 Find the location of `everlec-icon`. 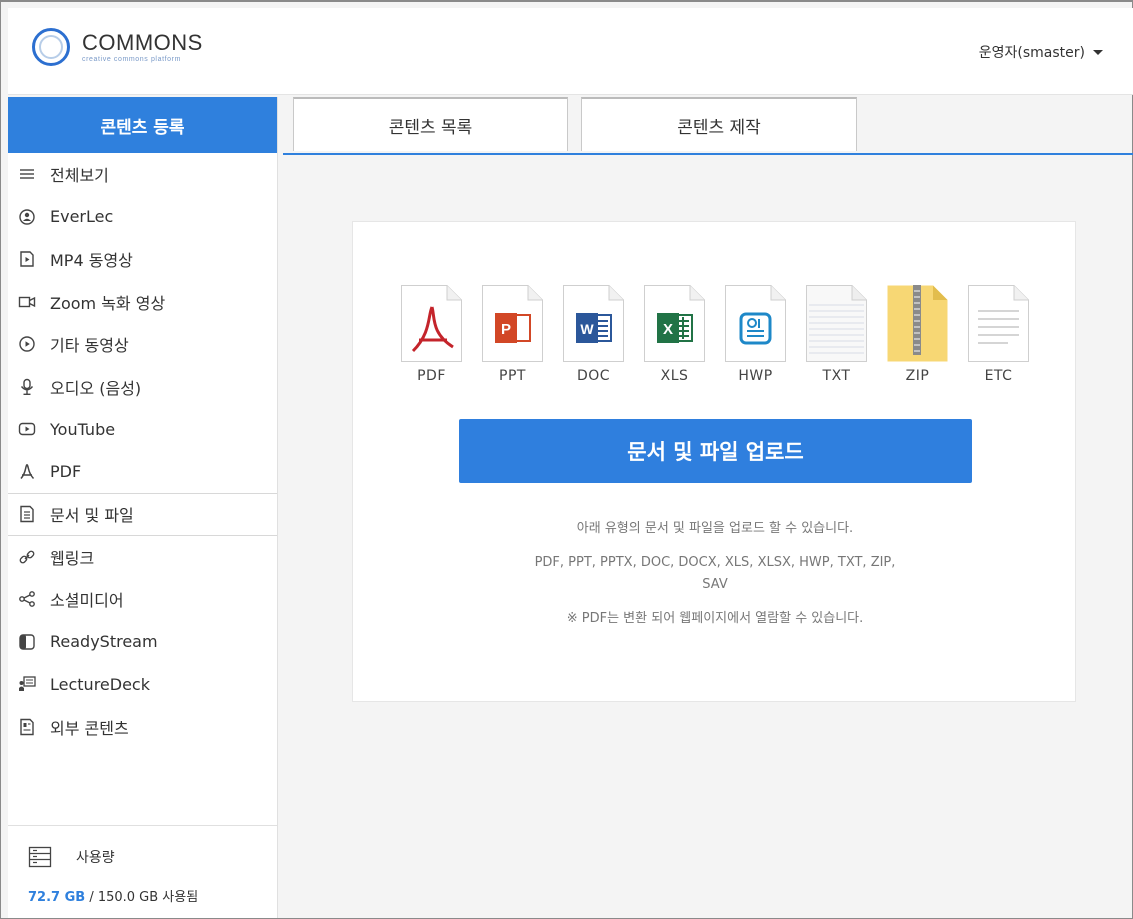

everlec-icon is located at coordinates (27, 217).